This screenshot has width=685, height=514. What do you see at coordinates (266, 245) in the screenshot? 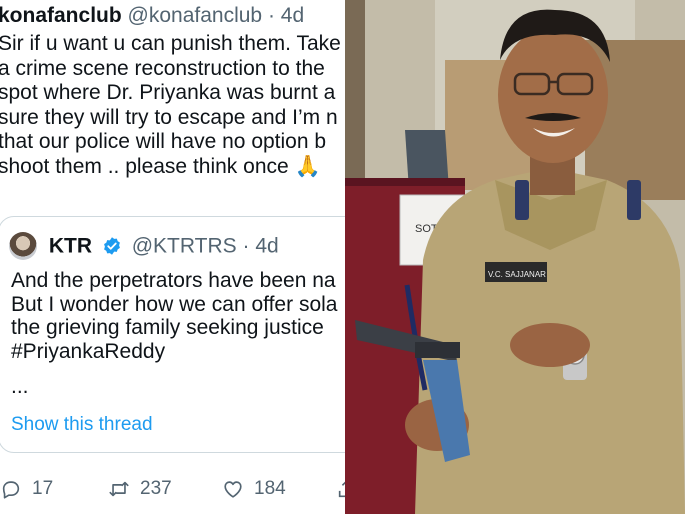
I see `quoted-timestamp: 4d` at bounding box center [266, 245].